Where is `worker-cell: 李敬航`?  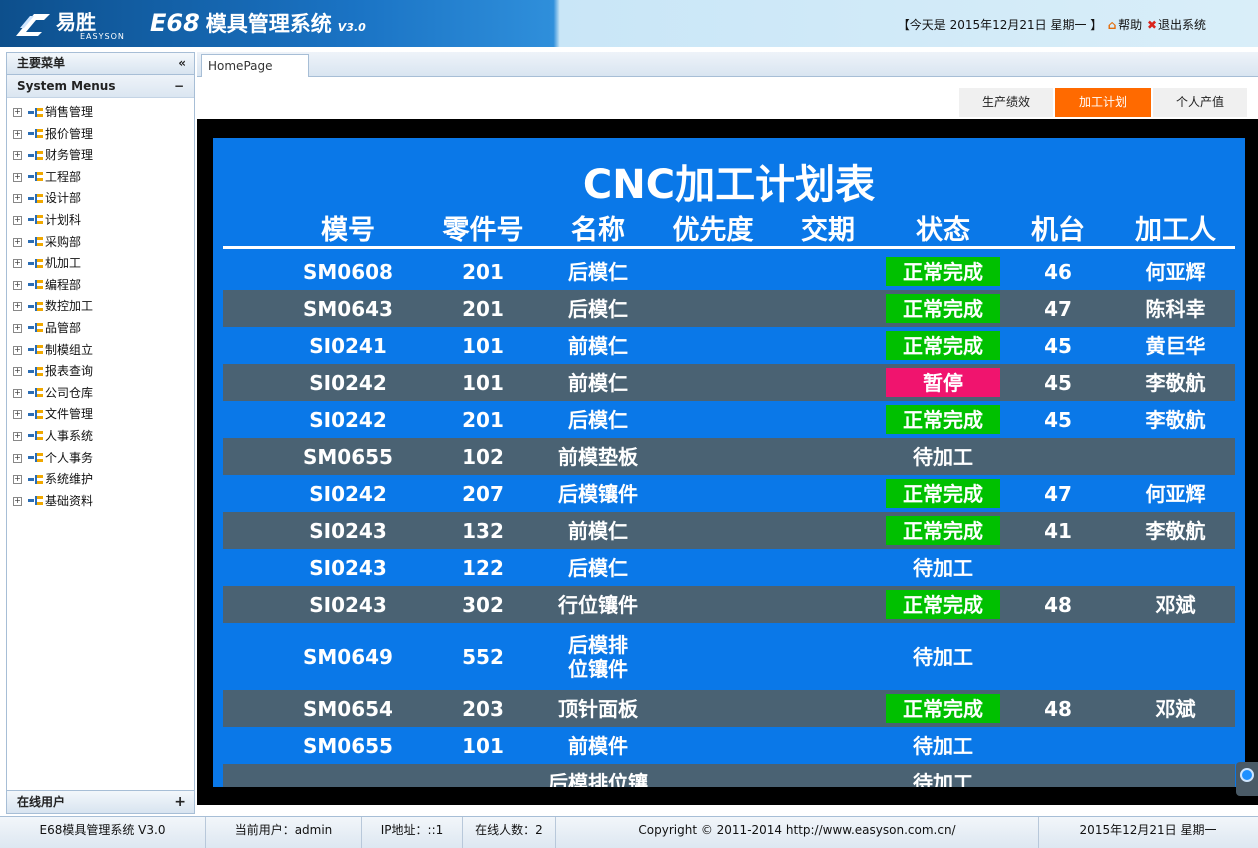
worker-cell: 李敬航 is located at coordinates (1175, 419).